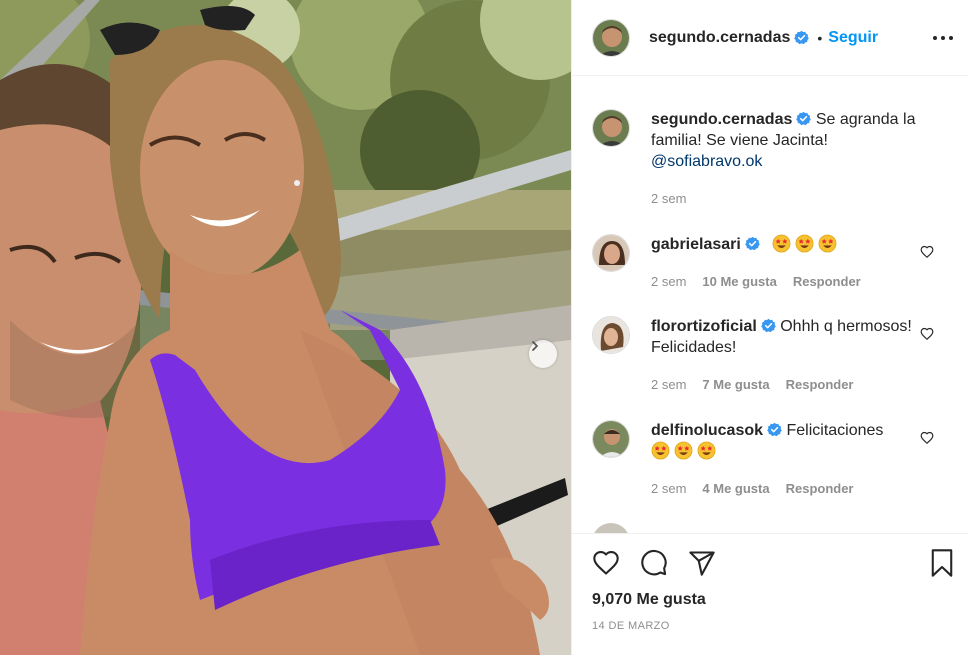  Describe the element at coordinates (735, 488) in the screenshot. I see `comment-likes: 4 Me gusta` at that location.